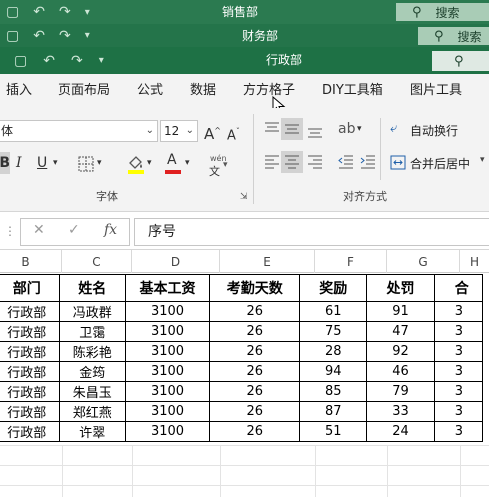 The image size is (489, 497). I want to click on align-left-icon, so click(272, 162).